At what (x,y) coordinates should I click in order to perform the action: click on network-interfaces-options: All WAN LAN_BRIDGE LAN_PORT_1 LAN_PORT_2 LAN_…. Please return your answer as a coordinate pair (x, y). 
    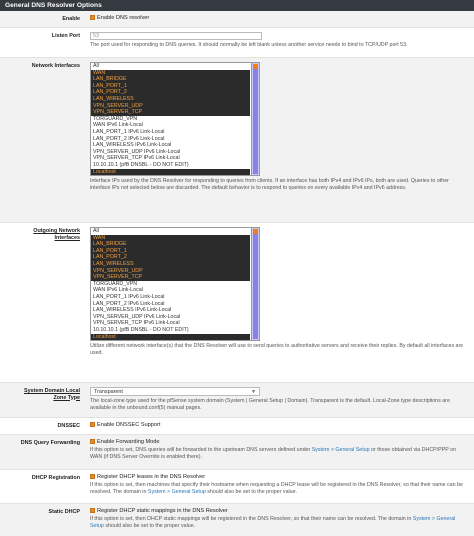
    Looking at the image, I should click on (170, 119).